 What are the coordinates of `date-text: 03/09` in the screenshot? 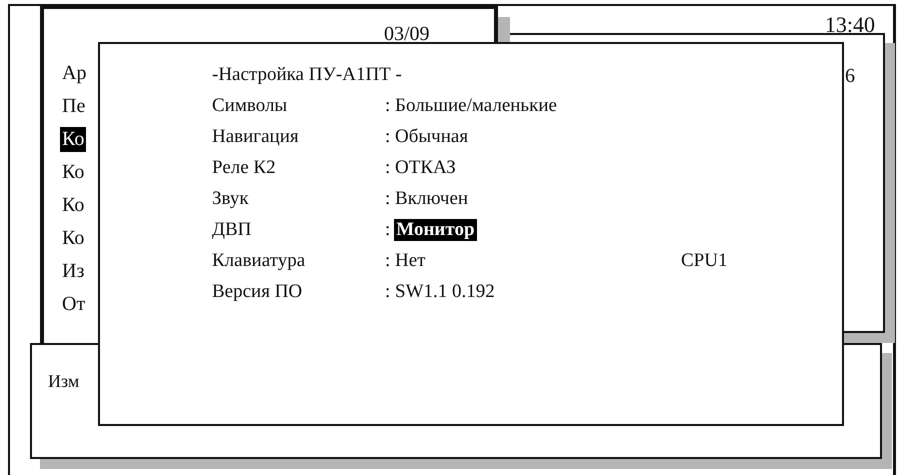 It's located at (407, 34).